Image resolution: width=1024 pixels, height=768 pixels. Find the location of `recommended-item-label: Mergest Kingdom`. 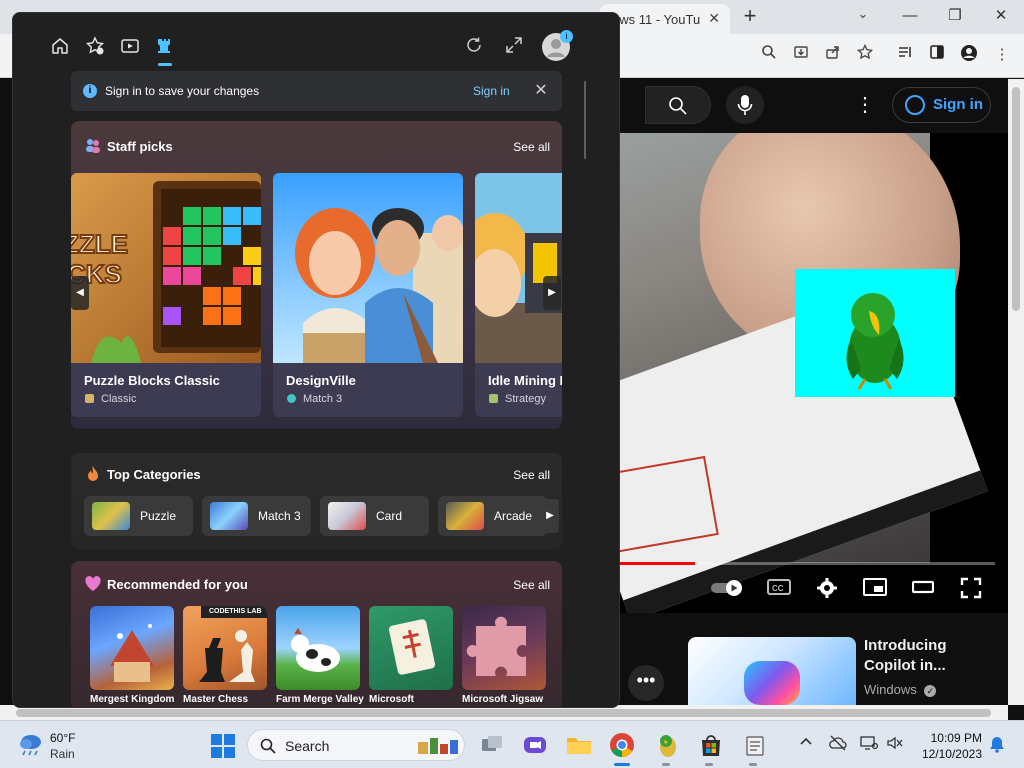

recommended-item-label: Mergest Kingdom is located at coordinates (132, 699).